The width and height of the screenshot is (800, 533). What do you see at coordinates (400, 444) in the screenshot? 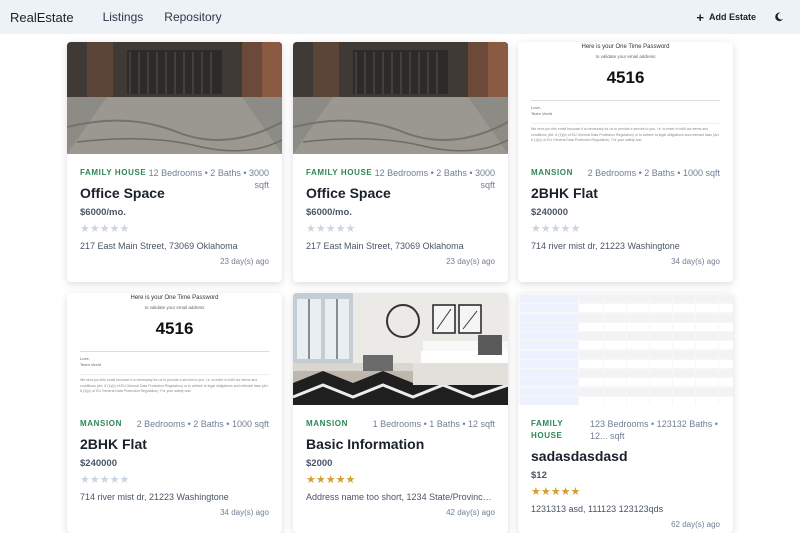
I see `listing-title: Basic Information` at bounding box center [400, 444].